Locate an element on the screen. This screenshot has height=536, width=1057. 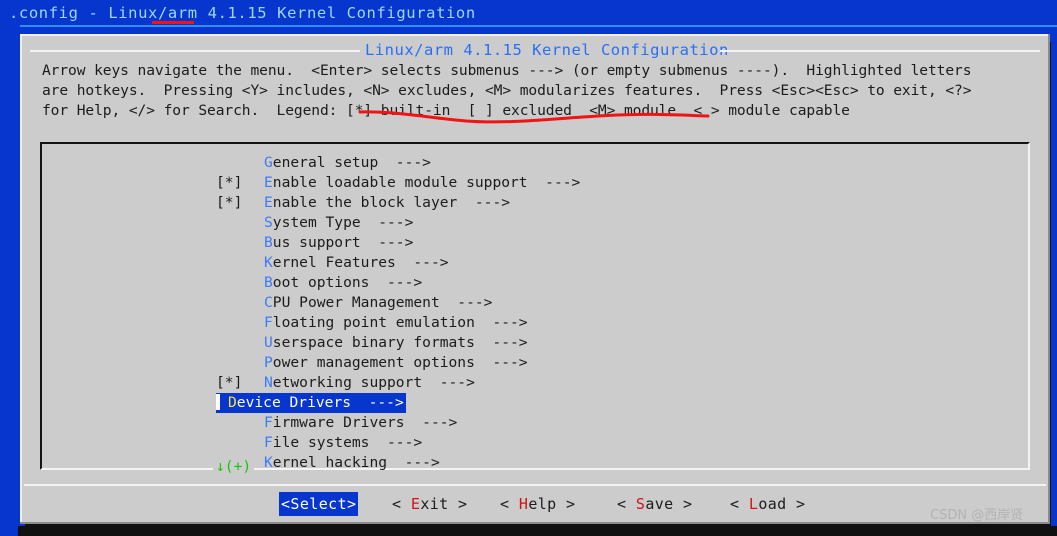
menu-item: [*] Enable the block layer ---> is located at coordinates (398, 203).